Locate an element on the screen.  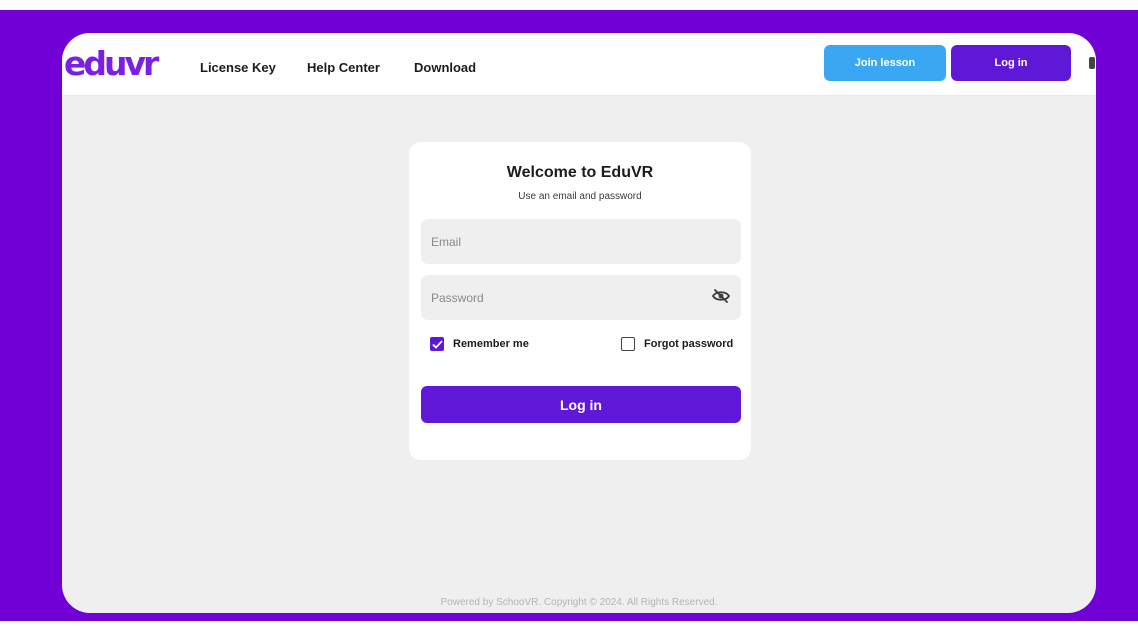
login-subtitle: Use an email and password is located at coordinates (580, 196).